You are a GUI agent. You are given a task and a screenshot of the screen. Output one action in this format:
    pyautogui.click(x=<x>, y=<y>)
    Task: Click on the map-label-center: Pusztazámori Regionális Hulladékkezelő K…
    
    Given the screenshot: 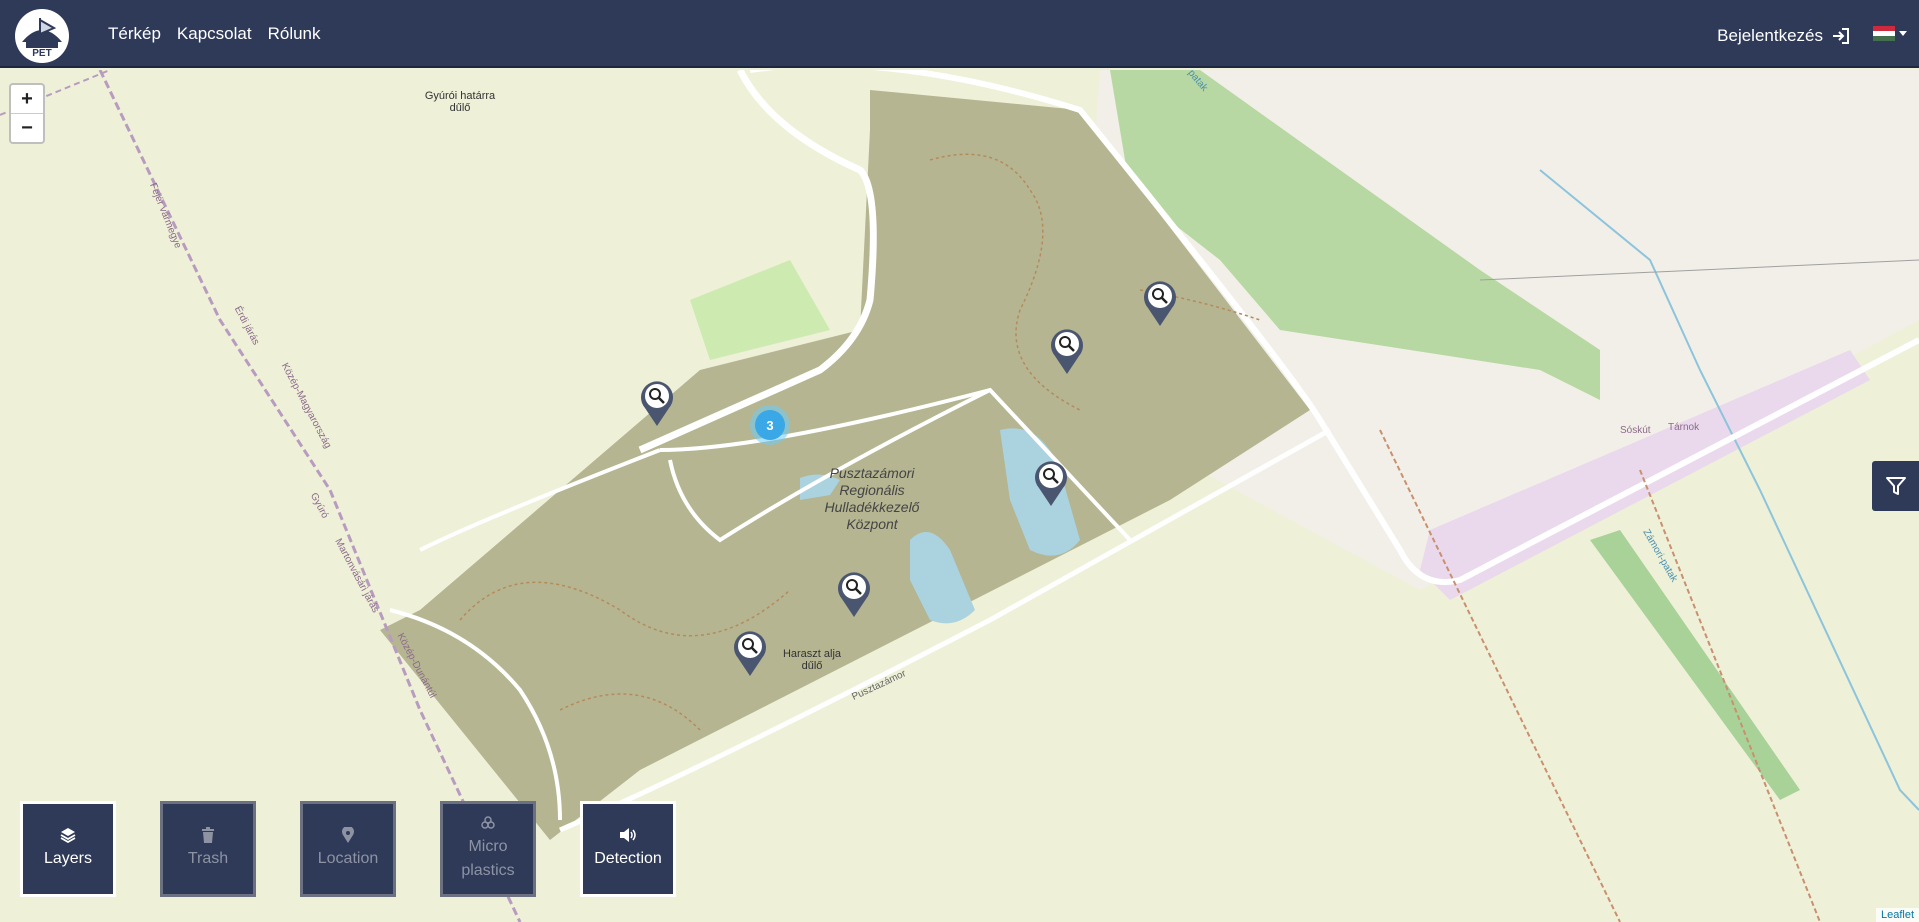 What is the action you would take?
    pyautogui.click(x=872, y=498)
    